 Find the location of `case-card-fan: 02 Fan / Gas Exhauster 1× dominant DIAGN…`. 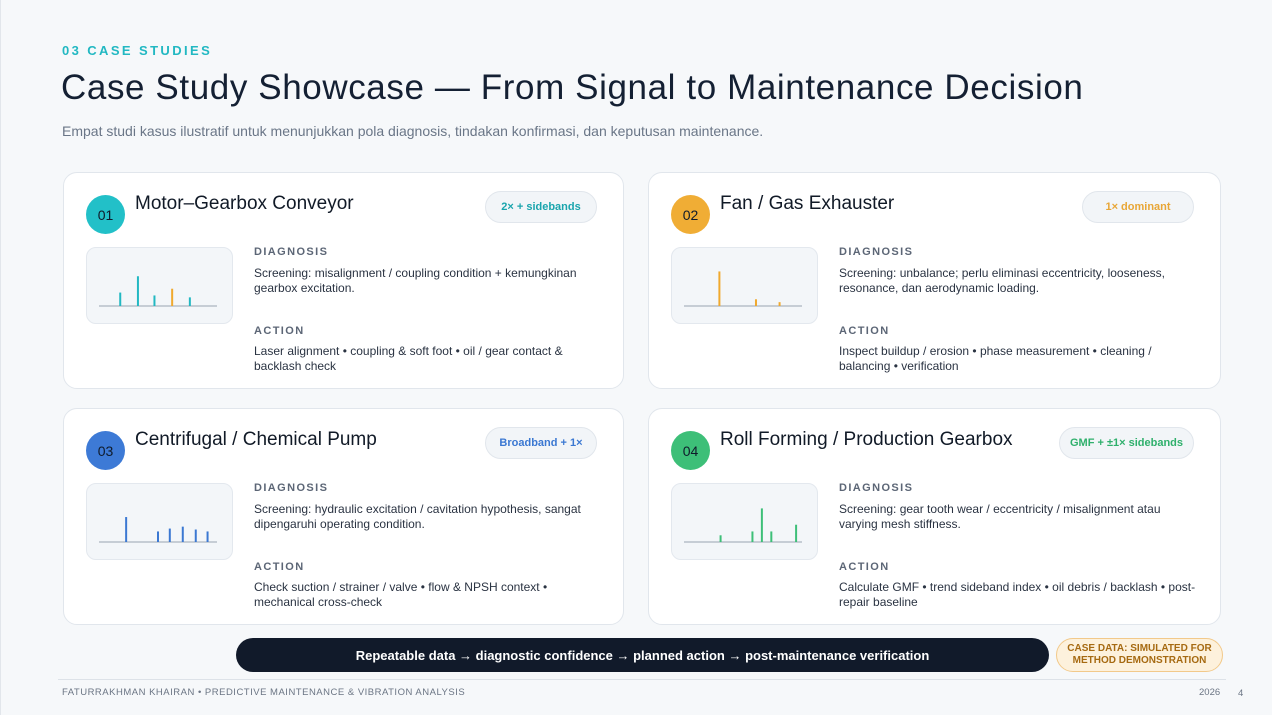

case-card-fan: 02 Fan / Gas Exhauster 1× dominant DIAGN… is located at coordinates (934, 280).